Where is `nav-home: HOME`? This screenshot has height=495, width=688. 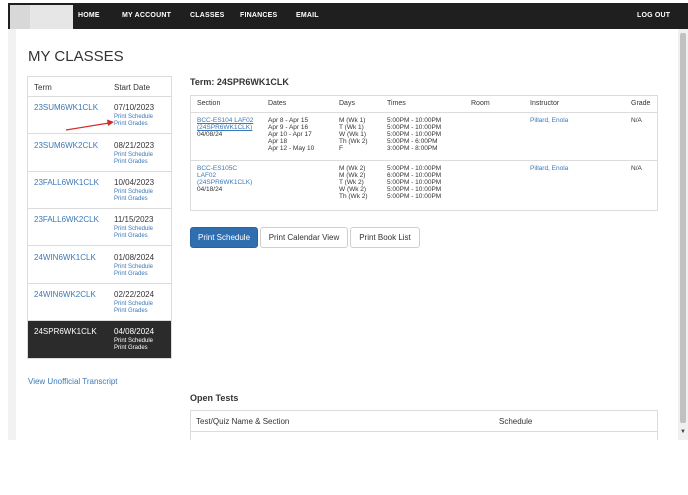
nav-home: HOME is located at coordinates (89, 15).